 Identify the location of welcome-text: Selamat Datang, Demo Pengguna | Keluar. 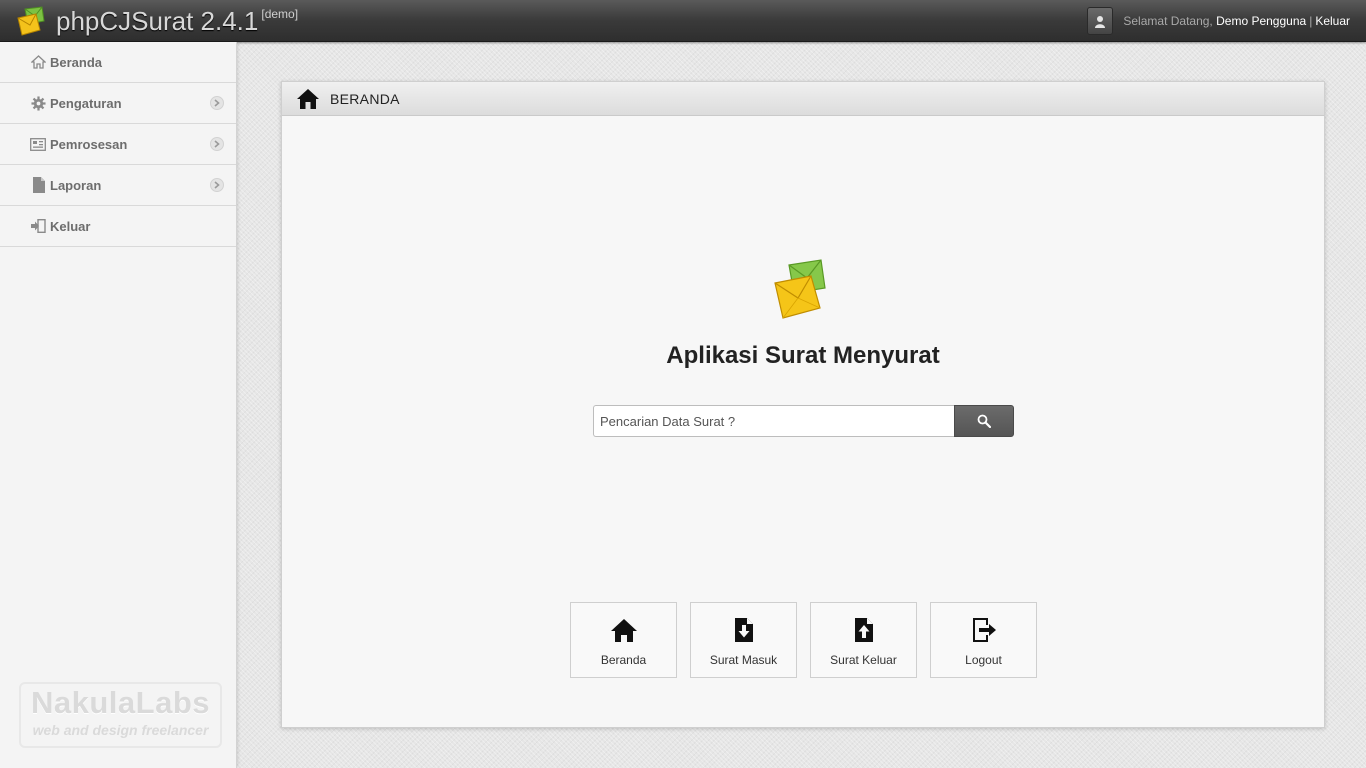
(1236, 21).